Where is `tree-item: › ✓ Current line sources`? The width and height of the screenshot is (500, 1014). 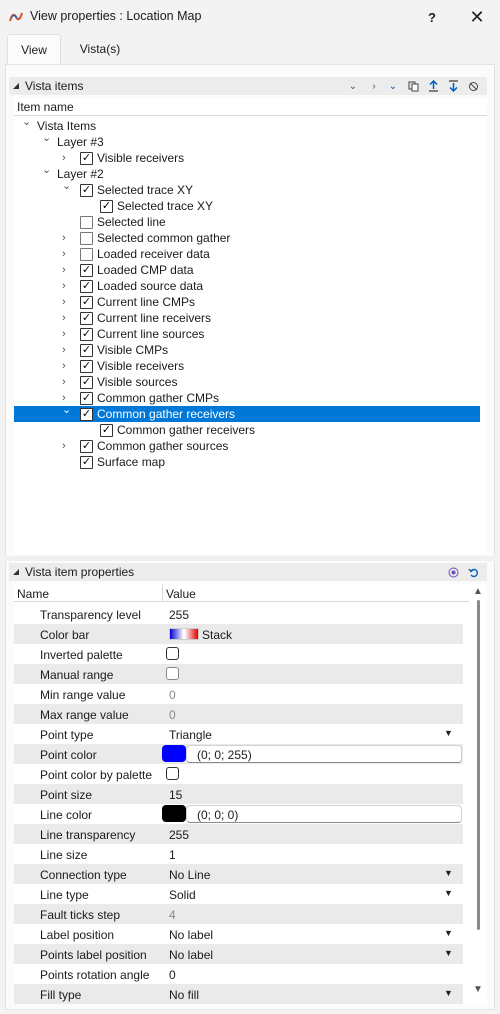
tree-item: › ✓ Current line sources is located at coordinates (247, 334).